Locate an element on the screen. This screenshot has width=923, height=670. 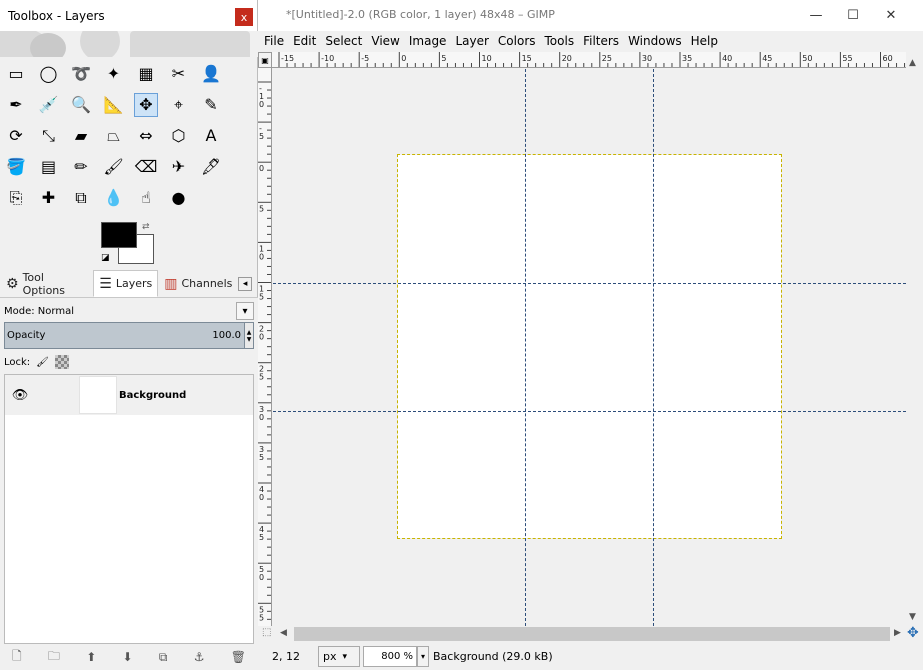
free-select-icon: ➰ is located at coordinates (81, 74).